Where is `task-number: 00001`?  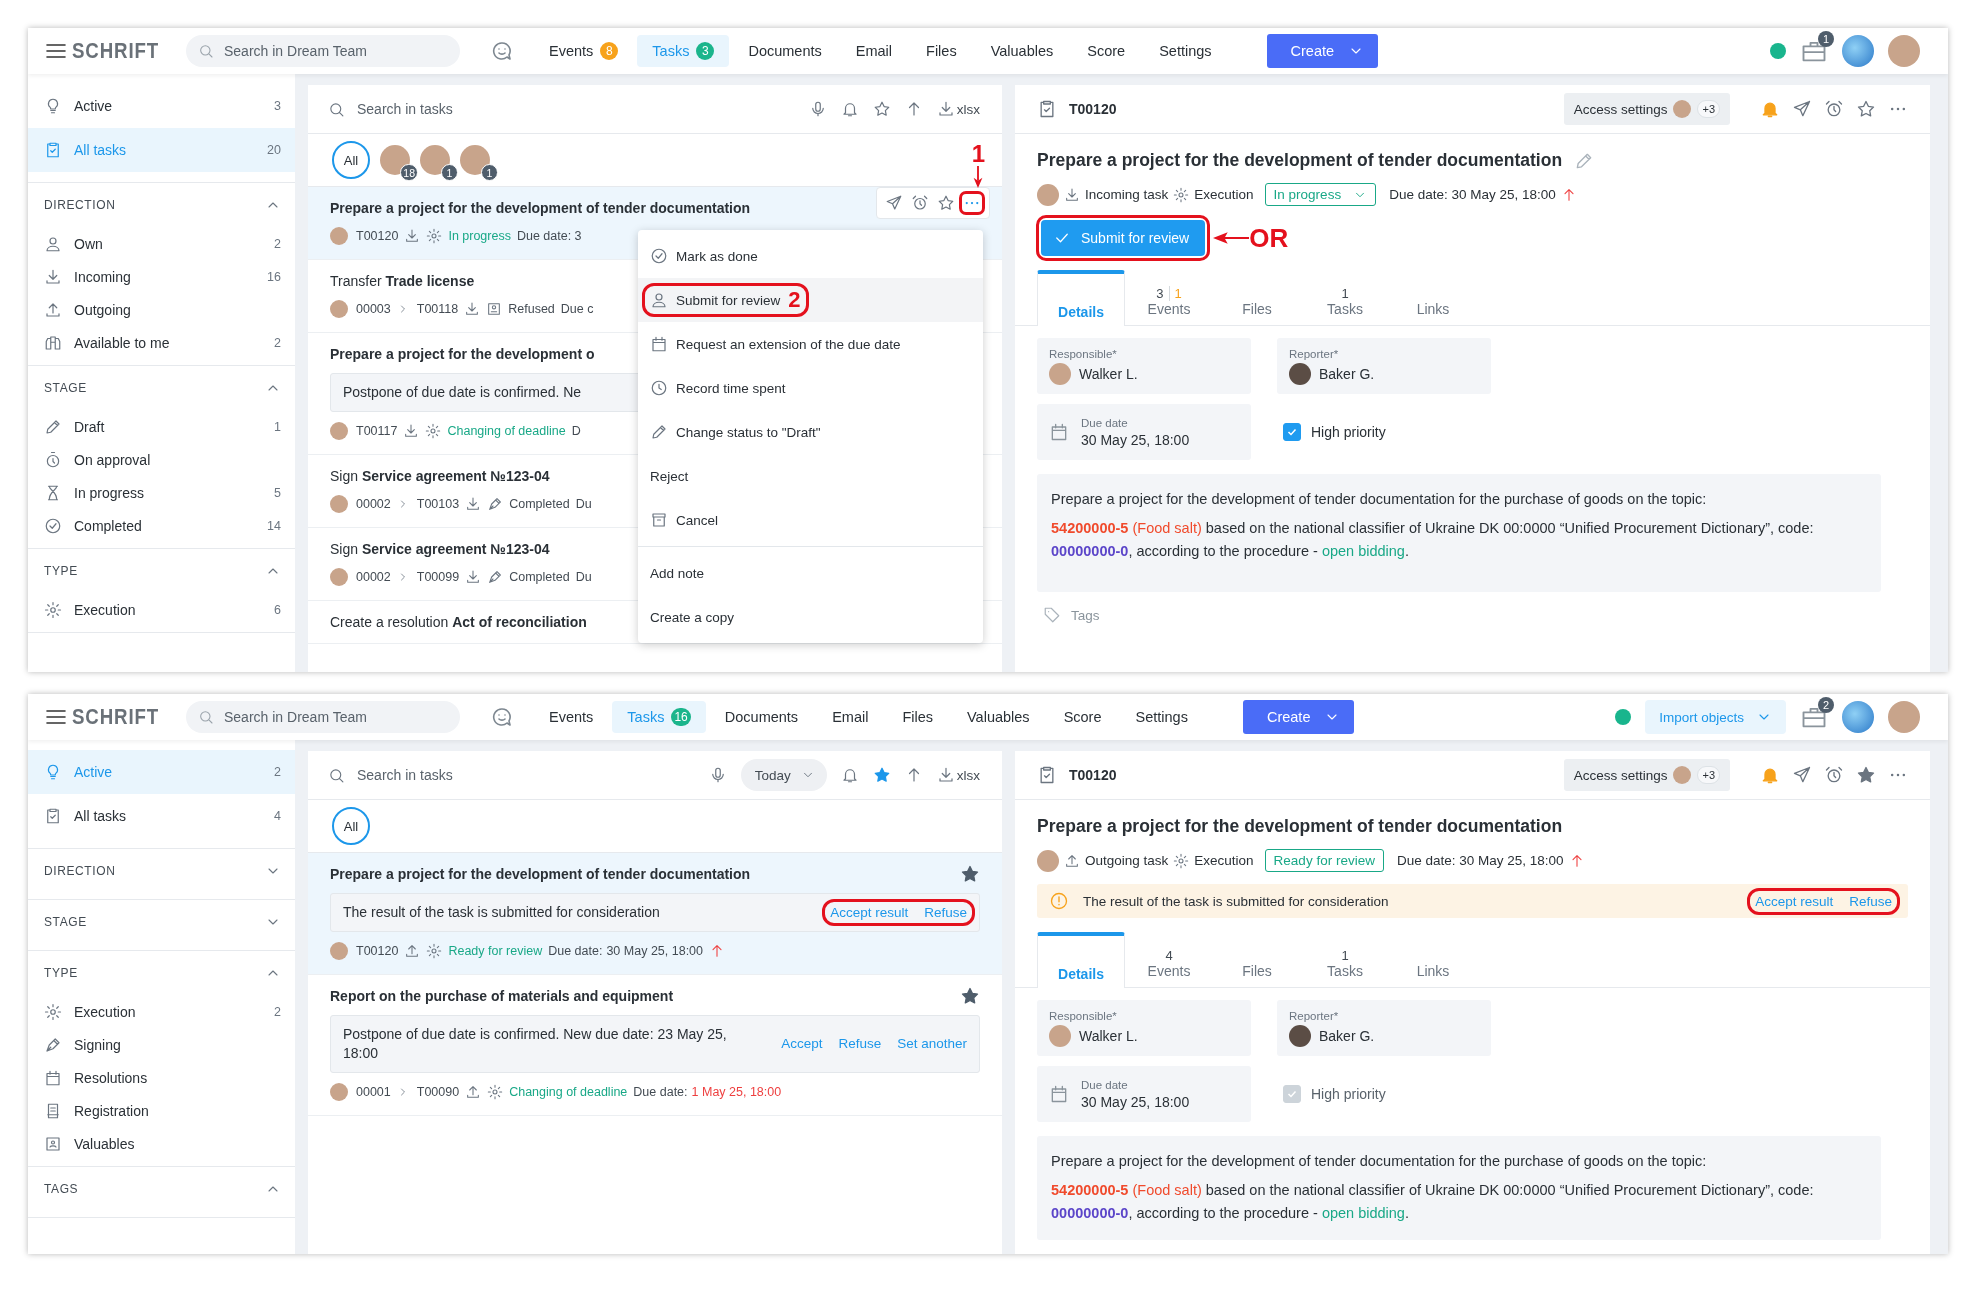
task-number: 00001 is located at coordinates (373, 1091).